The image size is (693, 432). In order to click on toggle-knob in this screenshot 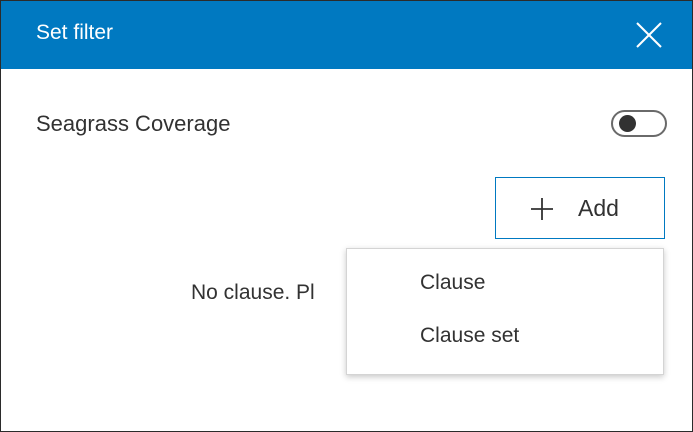, I will do `click(627, 123)`.